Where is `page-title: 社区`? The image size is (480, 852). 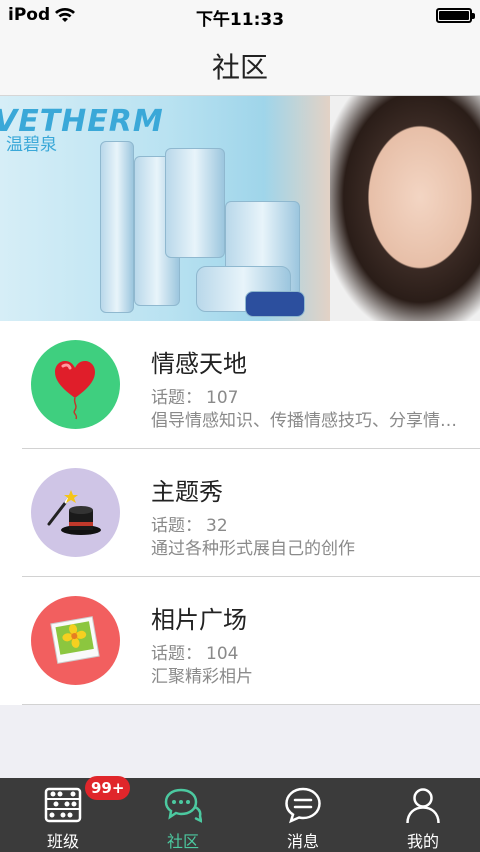
page-title: 社区 is located at coordinates (239, 67).